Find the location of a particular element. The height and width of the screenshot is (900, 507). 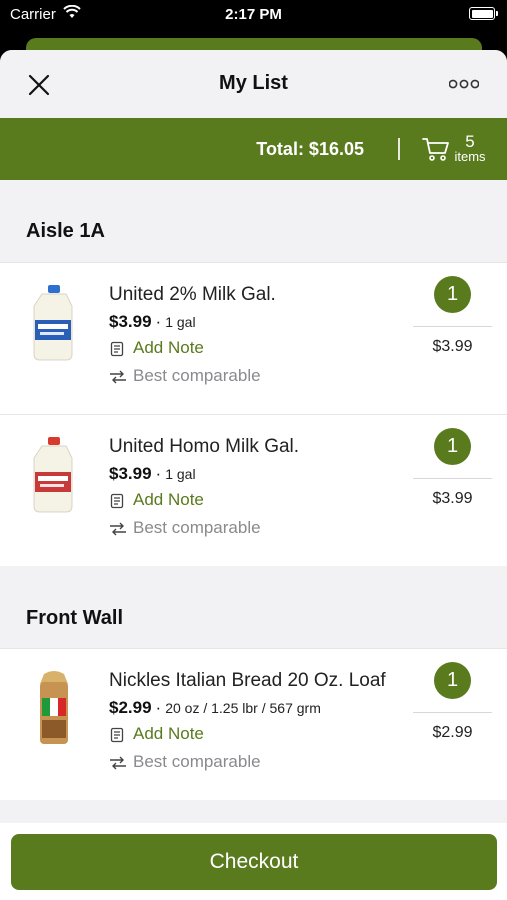

checkout-button: Checkout is located at coordinates (254, 862).